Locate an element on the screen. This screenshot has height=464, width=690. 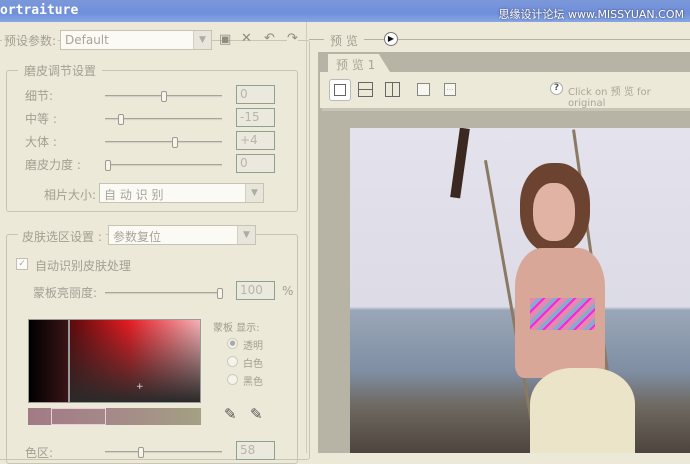
mask-brightness-value: 100 is located at coordinates (255, 290).